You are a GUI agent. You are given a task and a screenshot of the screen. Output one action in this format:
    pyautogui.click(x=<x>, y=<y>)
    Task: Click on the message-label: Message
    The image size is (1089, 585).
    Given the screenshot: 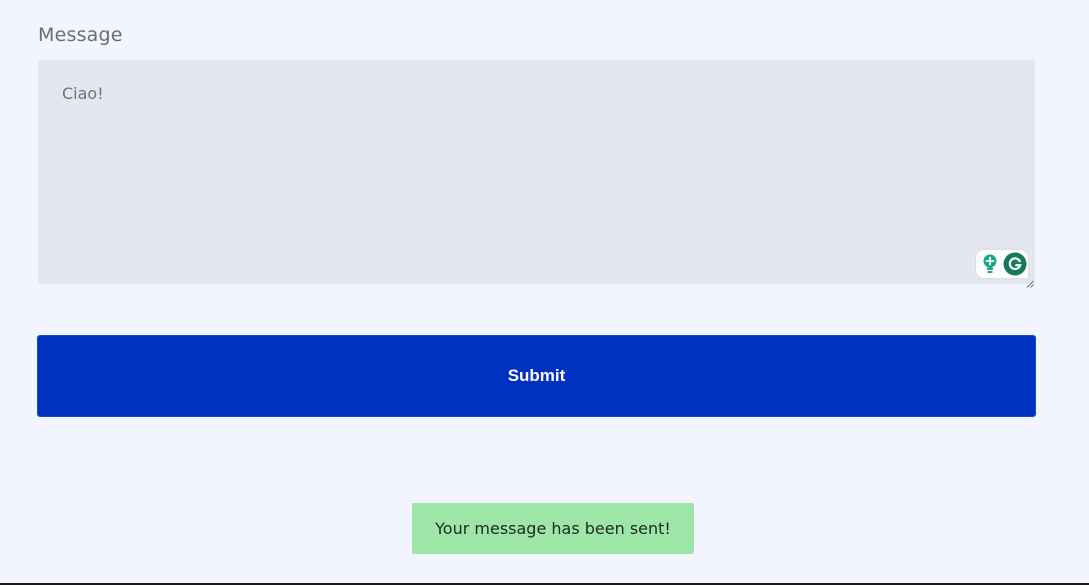 What is the action you would take?
    pyautogui.click(x=80, y=35)
    